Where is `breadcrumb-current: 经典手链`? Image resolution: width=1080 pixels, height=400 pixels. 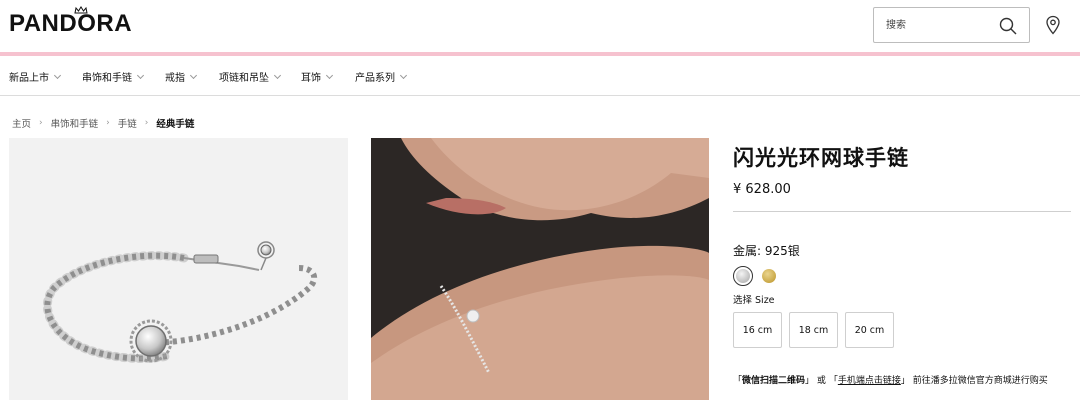 breadcrumb-current: 经典手链 is located at coordinates (175, 124).